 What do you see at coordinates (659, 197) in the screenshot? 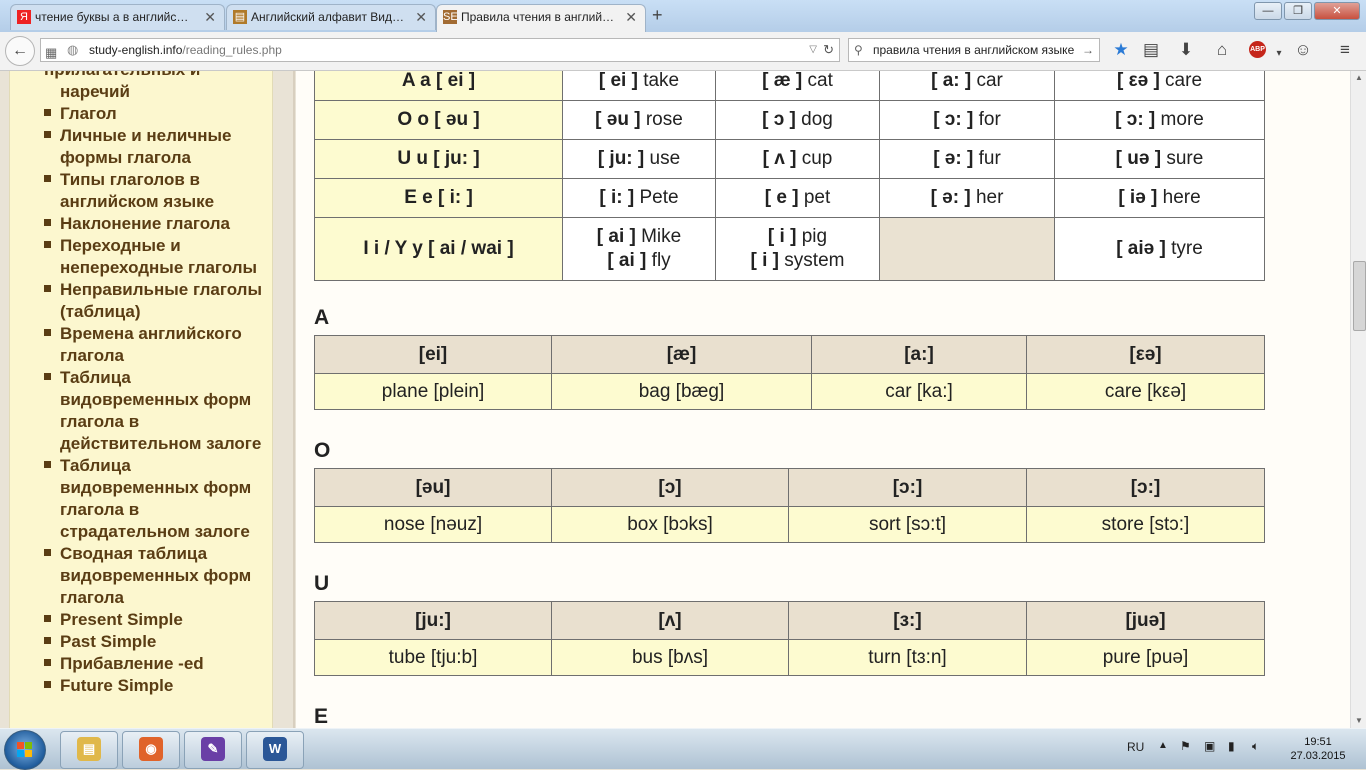
I see `example-word: Pete` at bounding box center [659, 197].